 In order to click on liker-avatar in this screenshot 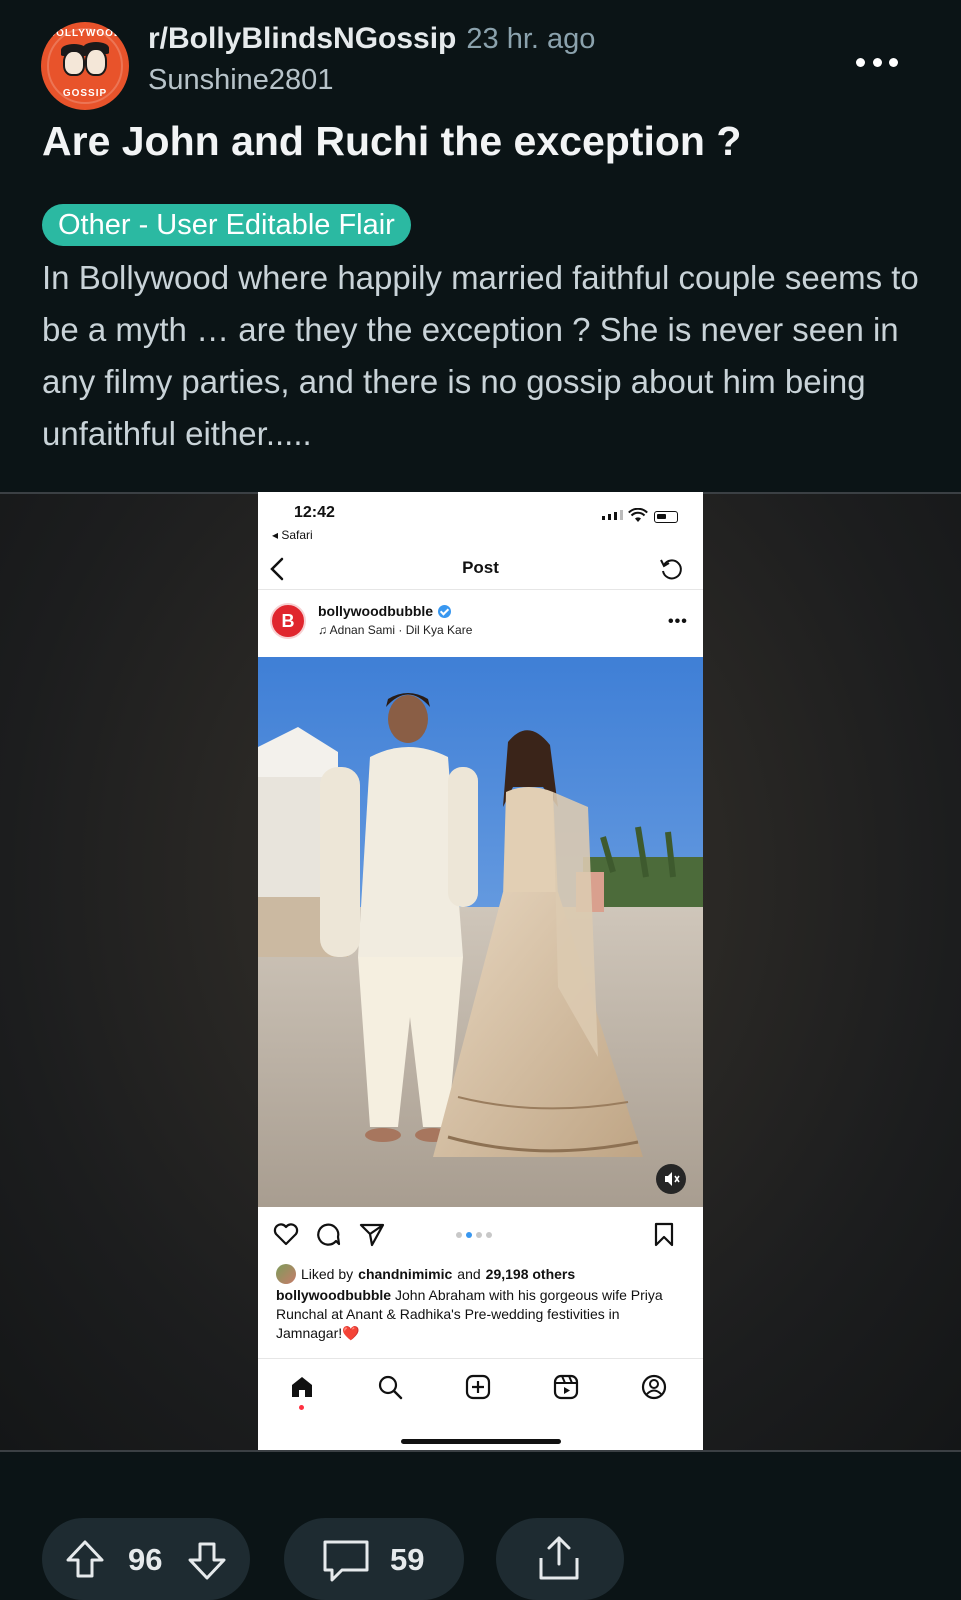, I will do `click(286, 1274)`.